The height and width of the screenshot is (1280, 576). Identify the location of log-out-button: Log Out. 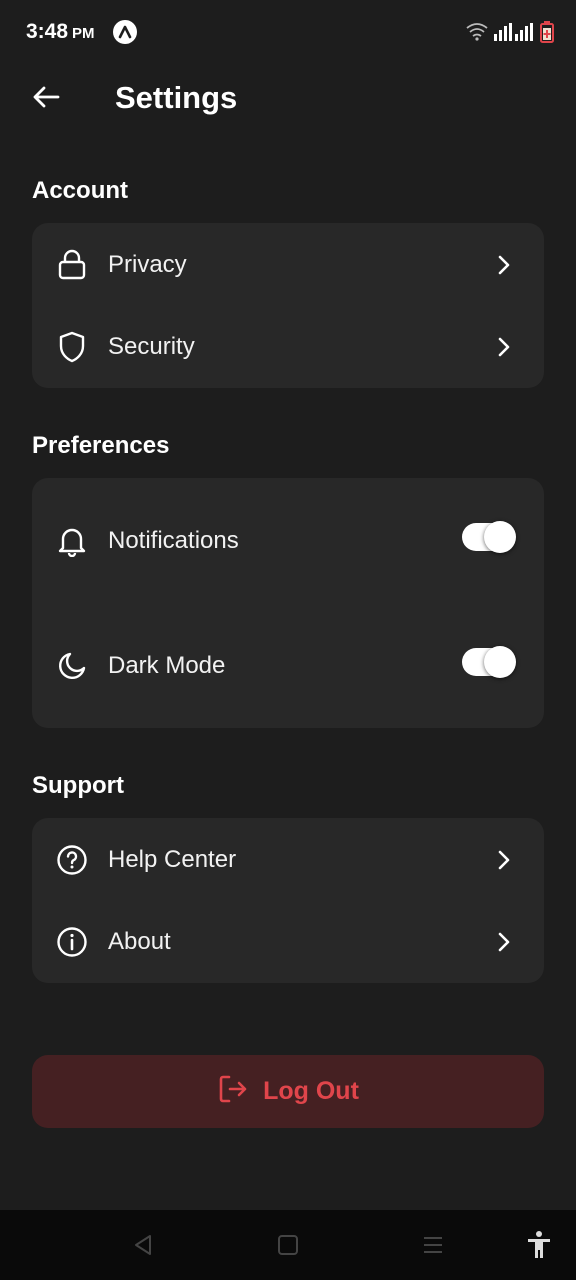
(288, 1091).